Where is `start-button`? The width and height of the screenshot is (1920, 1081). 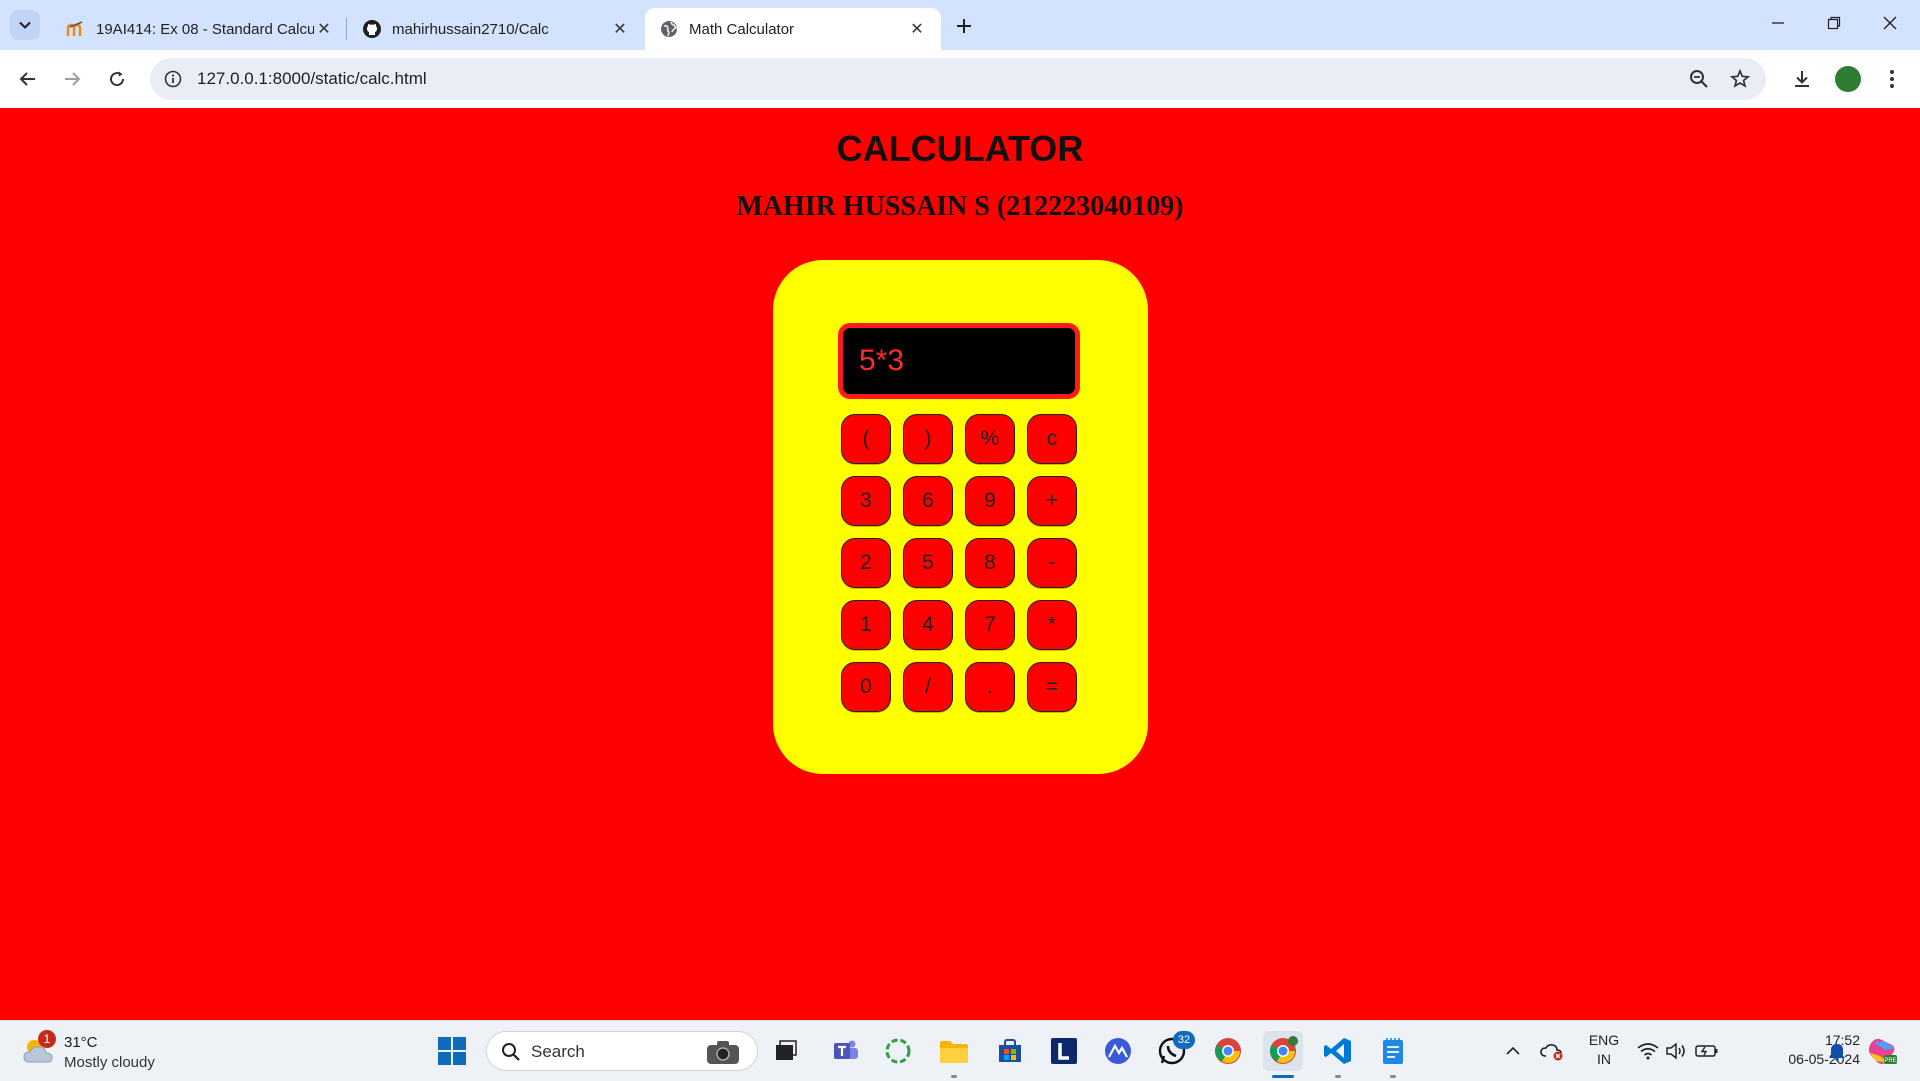
start-button is located at coordinates (452, 1051).